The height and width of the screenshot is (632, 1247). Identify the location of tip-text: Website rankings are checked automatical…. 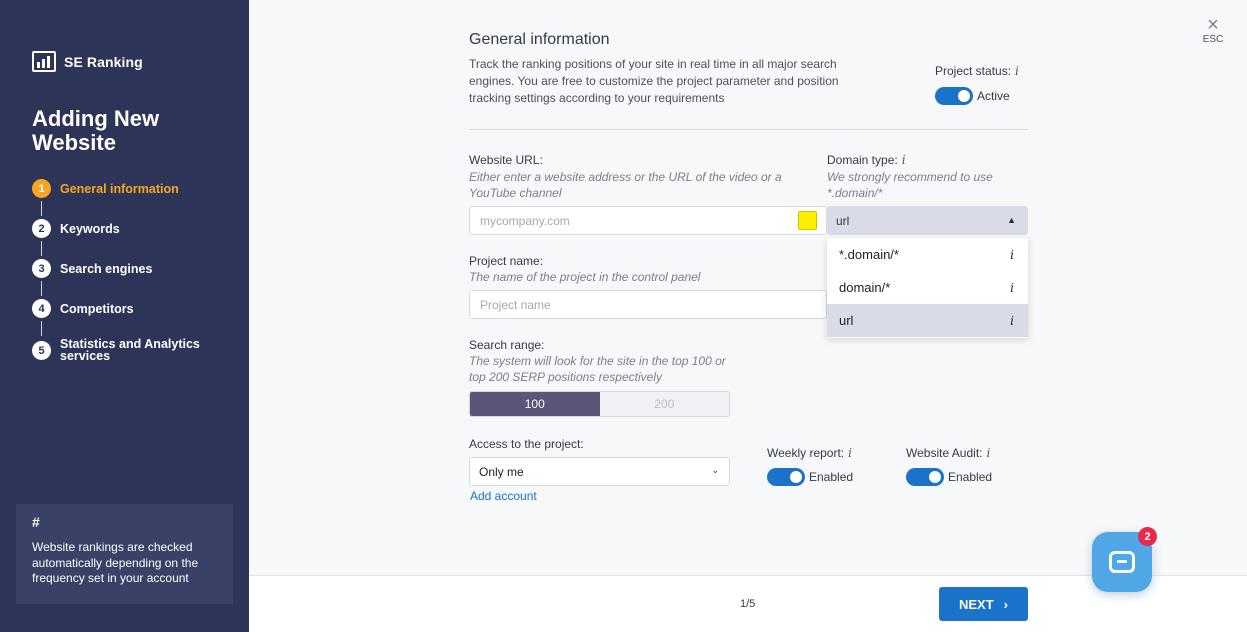
(115, 562).